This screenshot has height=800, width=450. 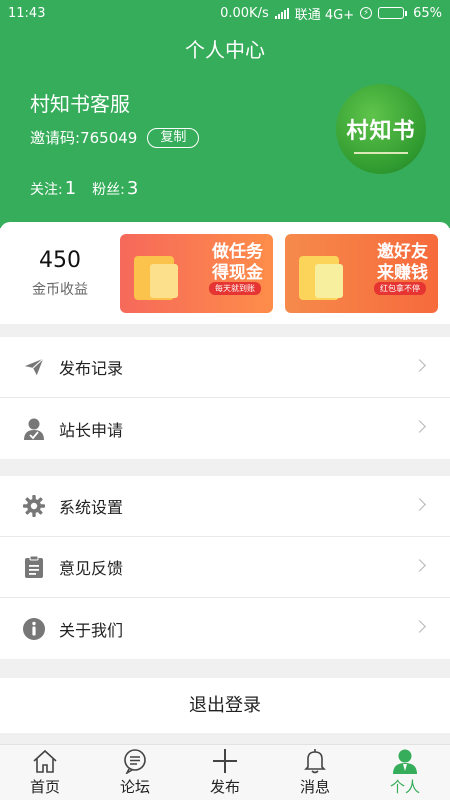 What do you see at coordinates (91, 507) in the screenshot?
I see `menu-label: 系统设置` at bounding box center [91, 507].